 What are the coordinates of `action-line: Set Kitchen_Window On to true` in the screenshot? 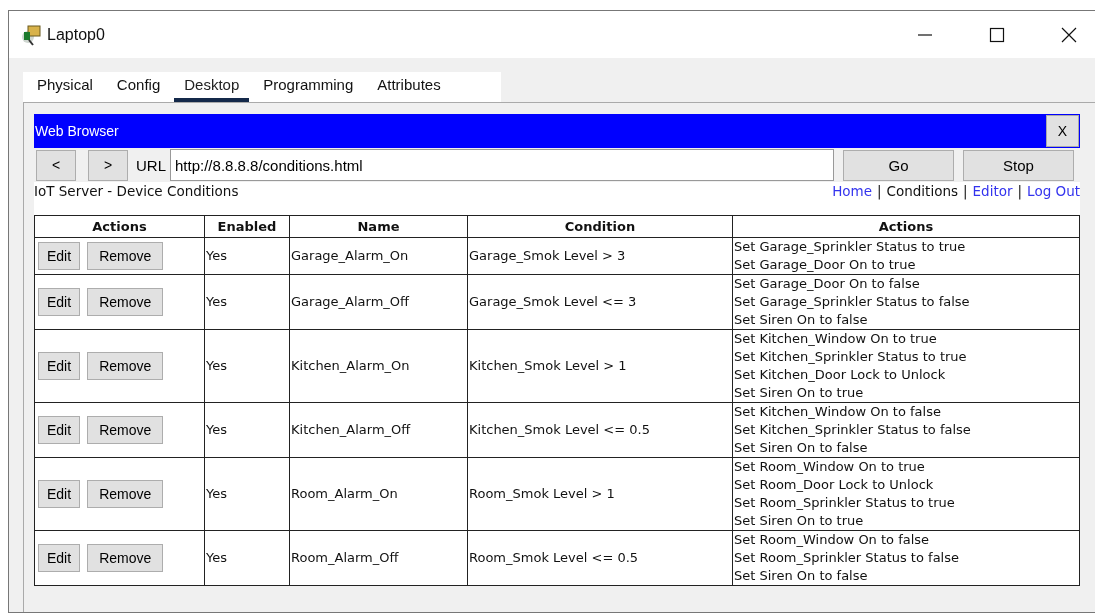 It's located at (836, 339).